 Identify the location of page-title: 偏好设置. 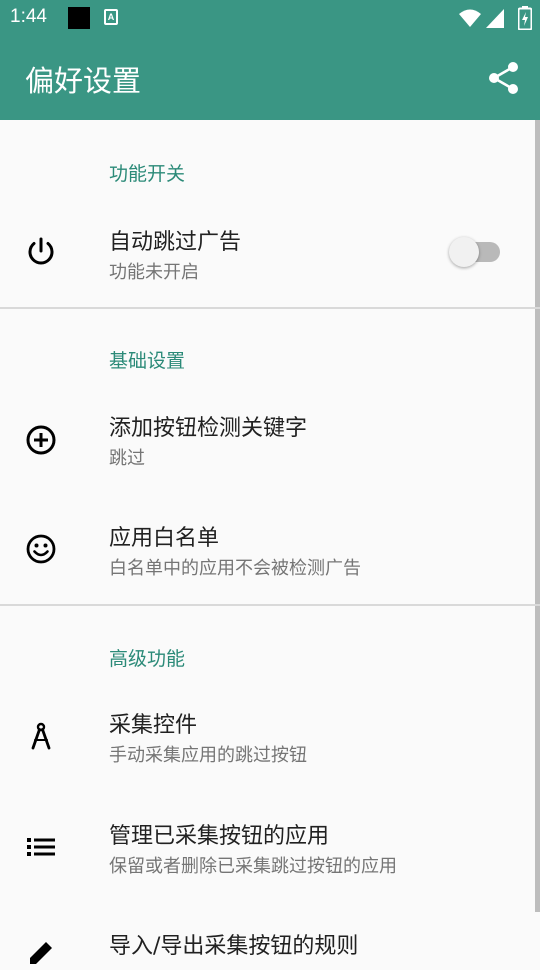
(83, 81).